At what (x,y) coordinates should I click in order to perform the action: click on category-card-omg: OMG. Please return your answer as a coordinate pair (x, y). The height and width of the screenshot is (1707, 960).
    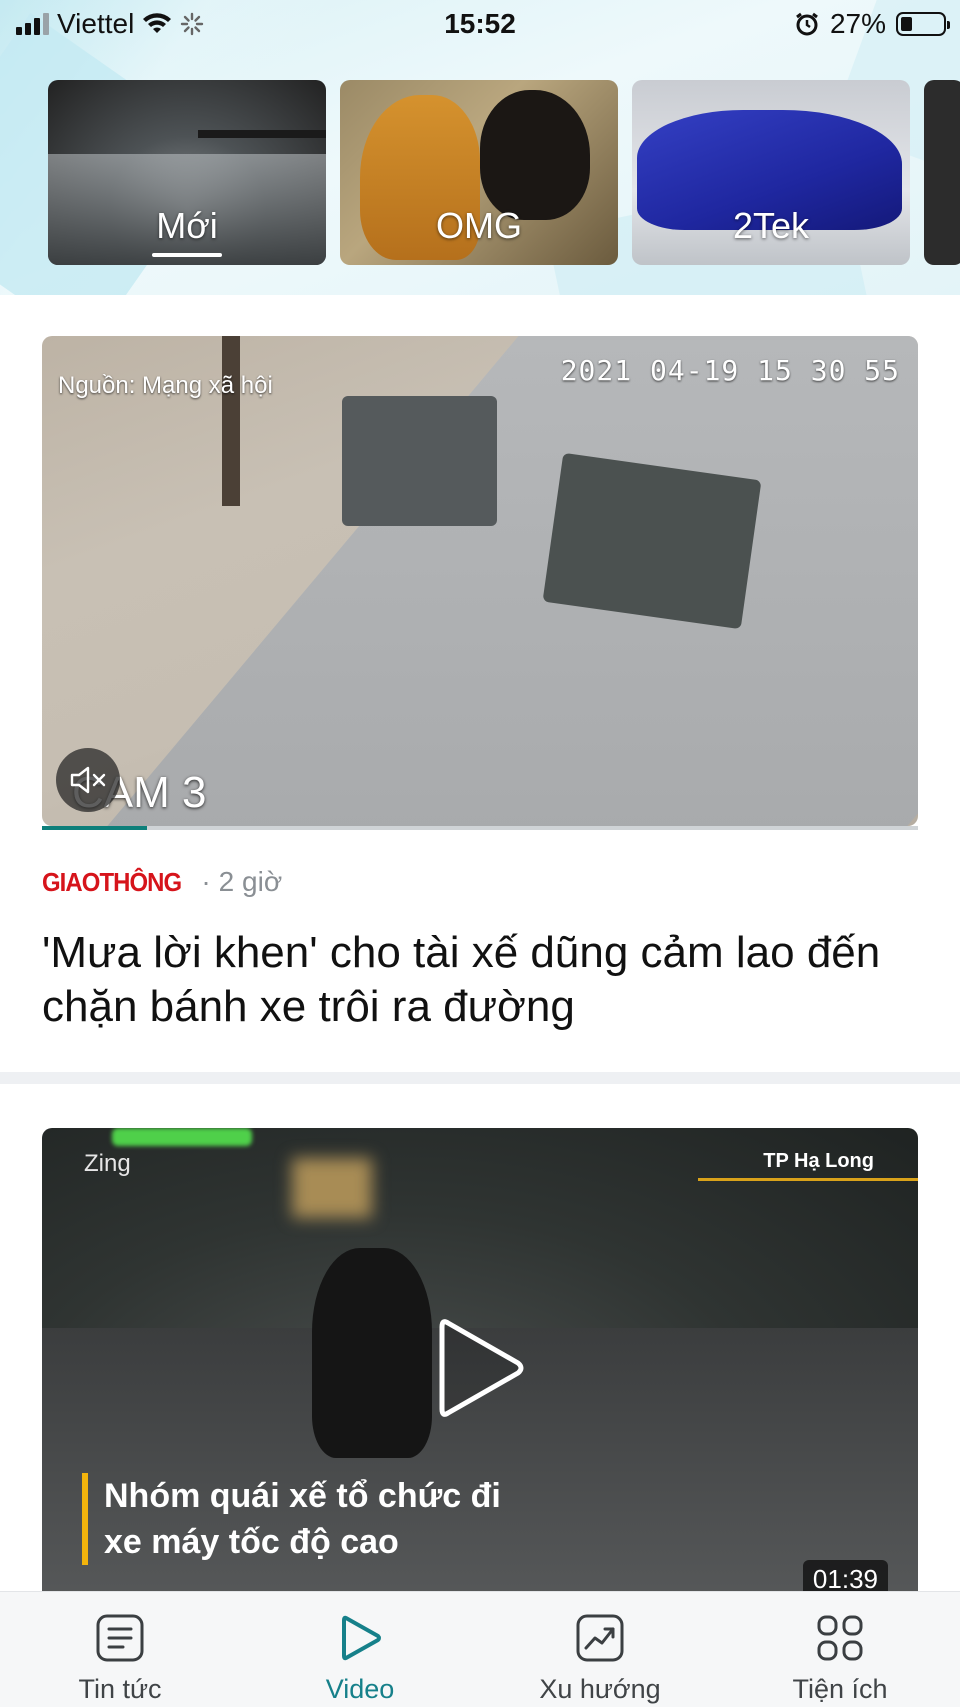
    Looking at the image, I should click on (479, 172).